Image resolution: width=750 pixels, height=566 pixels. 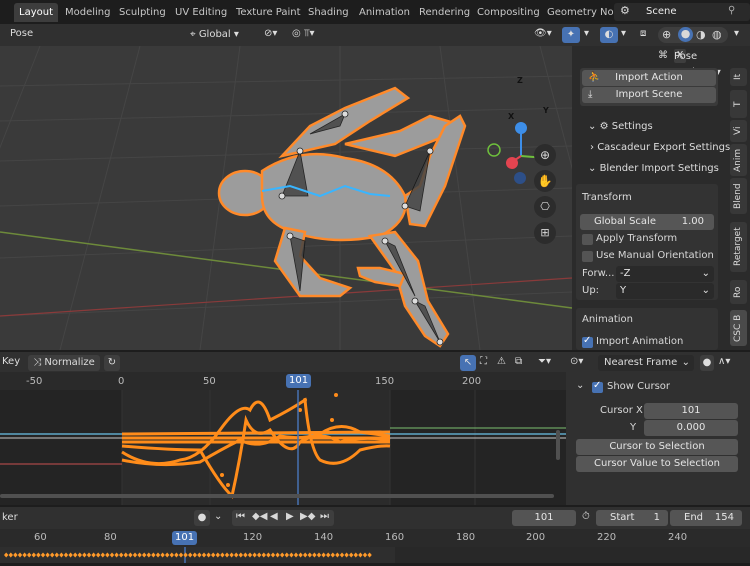 I want to click on sidebar-tab-blend: Blend, so click(x=738, y=196).